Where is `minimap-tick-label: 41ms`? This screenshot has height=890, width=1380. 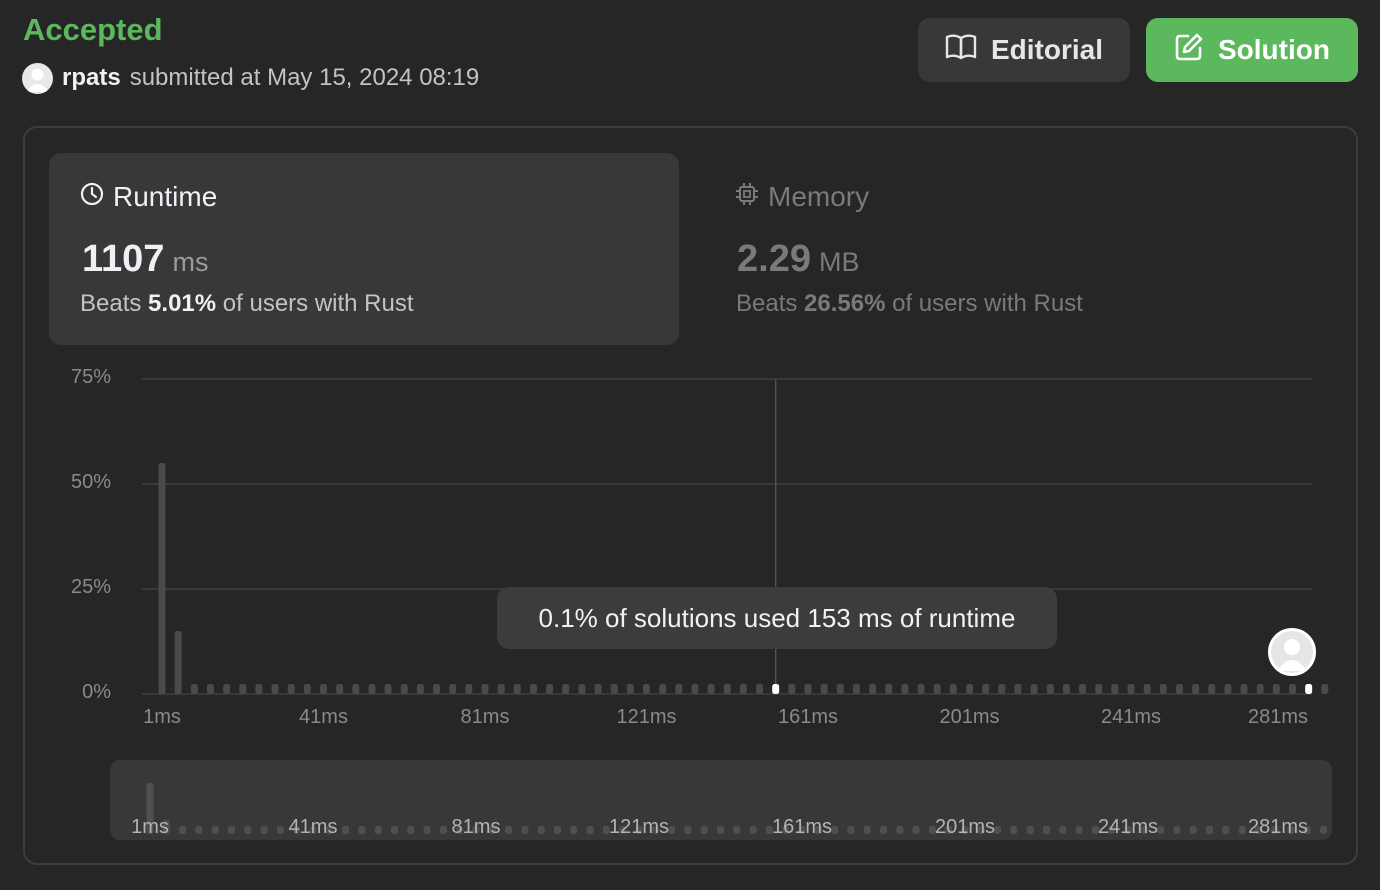
minimap-tick-label: 41ms is located at coordinates (313, 827).